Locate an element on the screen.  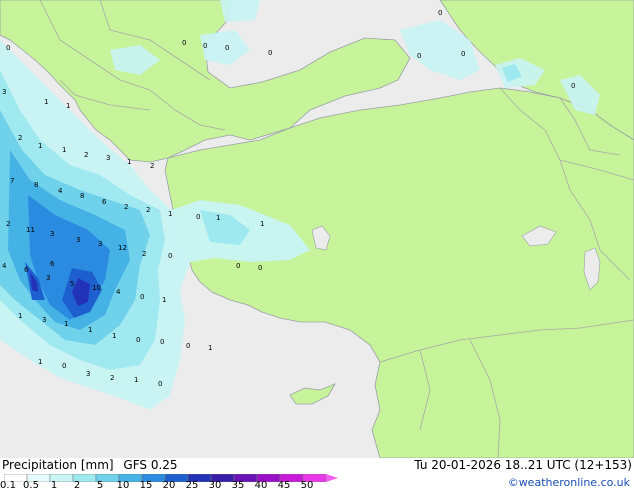
scale-tick-label: 10 is located at coordinates (123, 485).